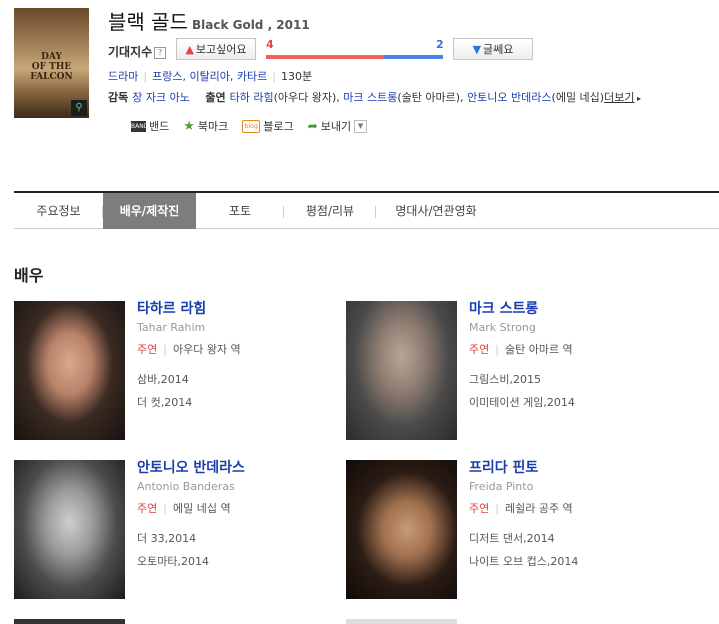 Image resolution: width=719 pixels, height=624 pixels. Describe the element at coordinates (171, 327) in the screenshot. I see `actor-name-en: Tahar Rahim` at that location.